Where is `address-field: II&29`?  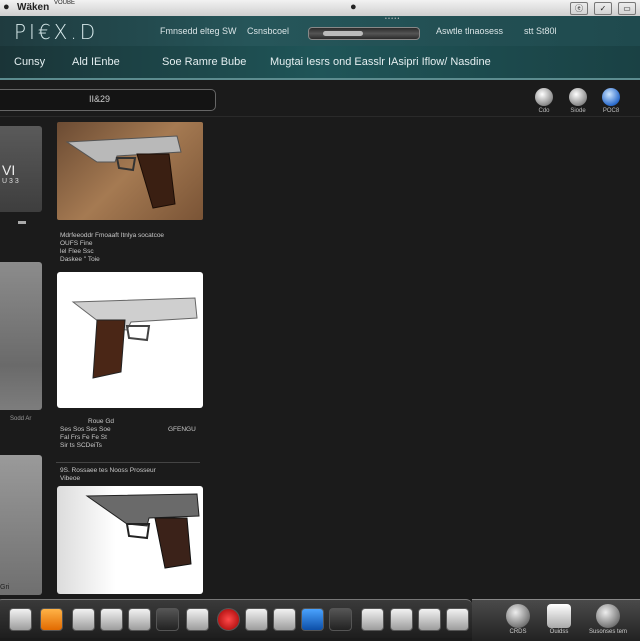 address-field: II&29 is located at coordinates (108, 100).